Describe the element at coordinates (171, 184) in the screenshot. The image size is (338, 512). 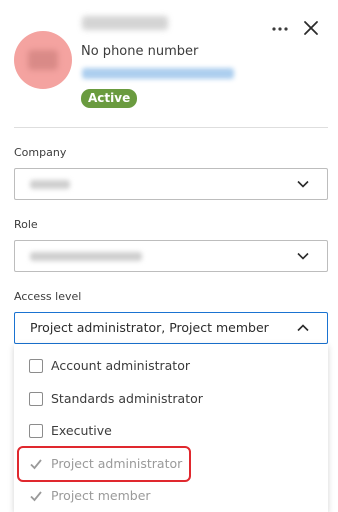
I see `company-select` at that location.